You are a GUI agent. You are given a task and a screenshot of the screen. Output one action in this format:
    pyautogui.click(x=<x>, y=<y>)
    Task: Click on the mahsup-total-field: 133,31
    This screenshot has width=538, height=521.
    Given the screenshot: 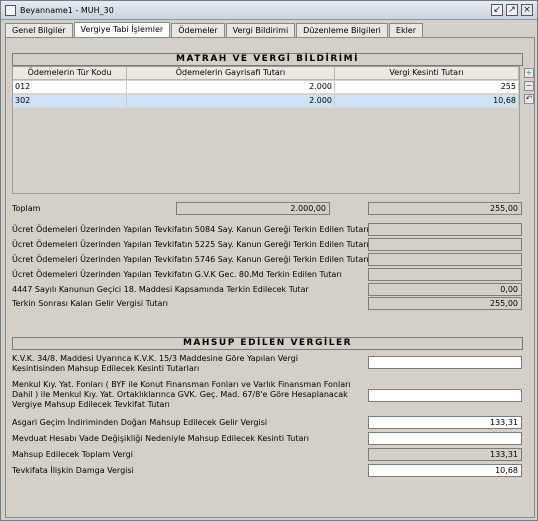 What is the action you would take?
    pyautogui.click(x=445, y=454)
    